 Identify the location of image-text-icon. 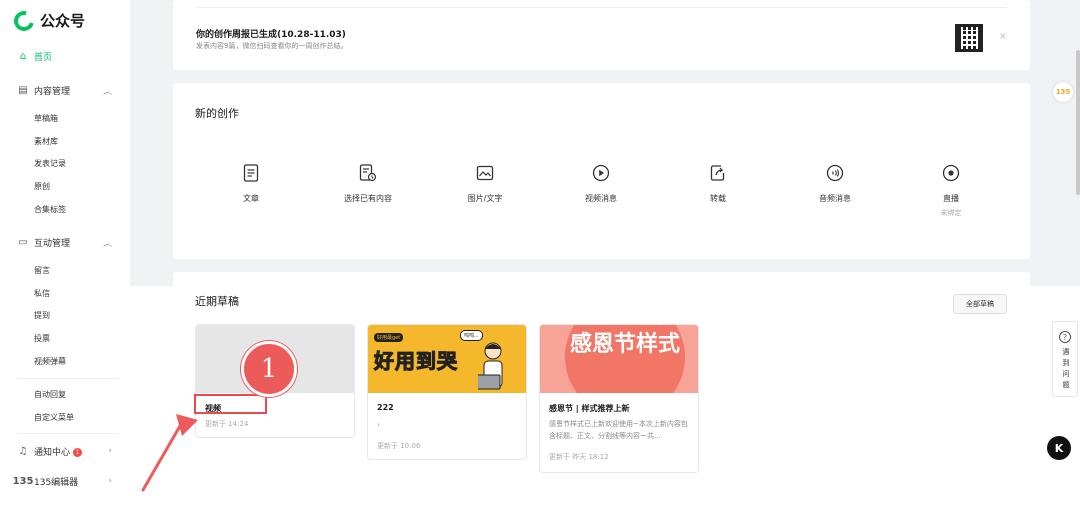
(485, 173).